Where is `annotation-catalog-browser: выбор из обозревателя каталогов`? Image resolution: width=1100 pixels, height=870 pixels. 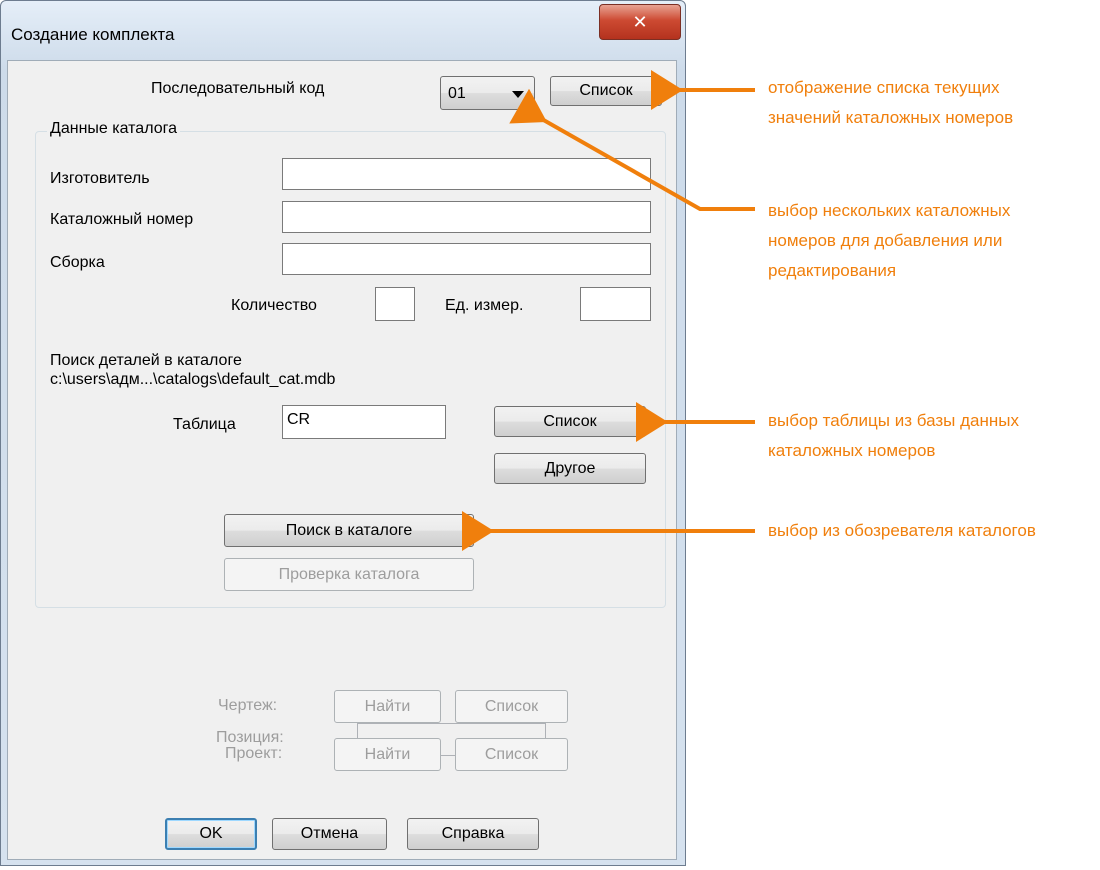 annotation-catalog-browser: выбор из обозревателя каталогов is located at coordinates (902, 531).